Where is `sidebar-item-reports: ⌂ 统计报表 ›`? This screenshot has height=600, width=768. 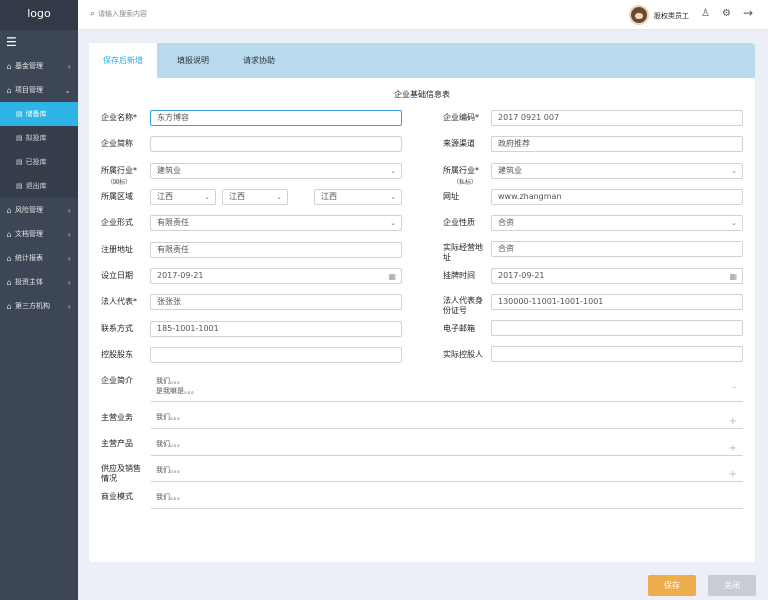
sidebar-item-reports: ⌂ 统计报表 › is located at coordinates (39, 258).